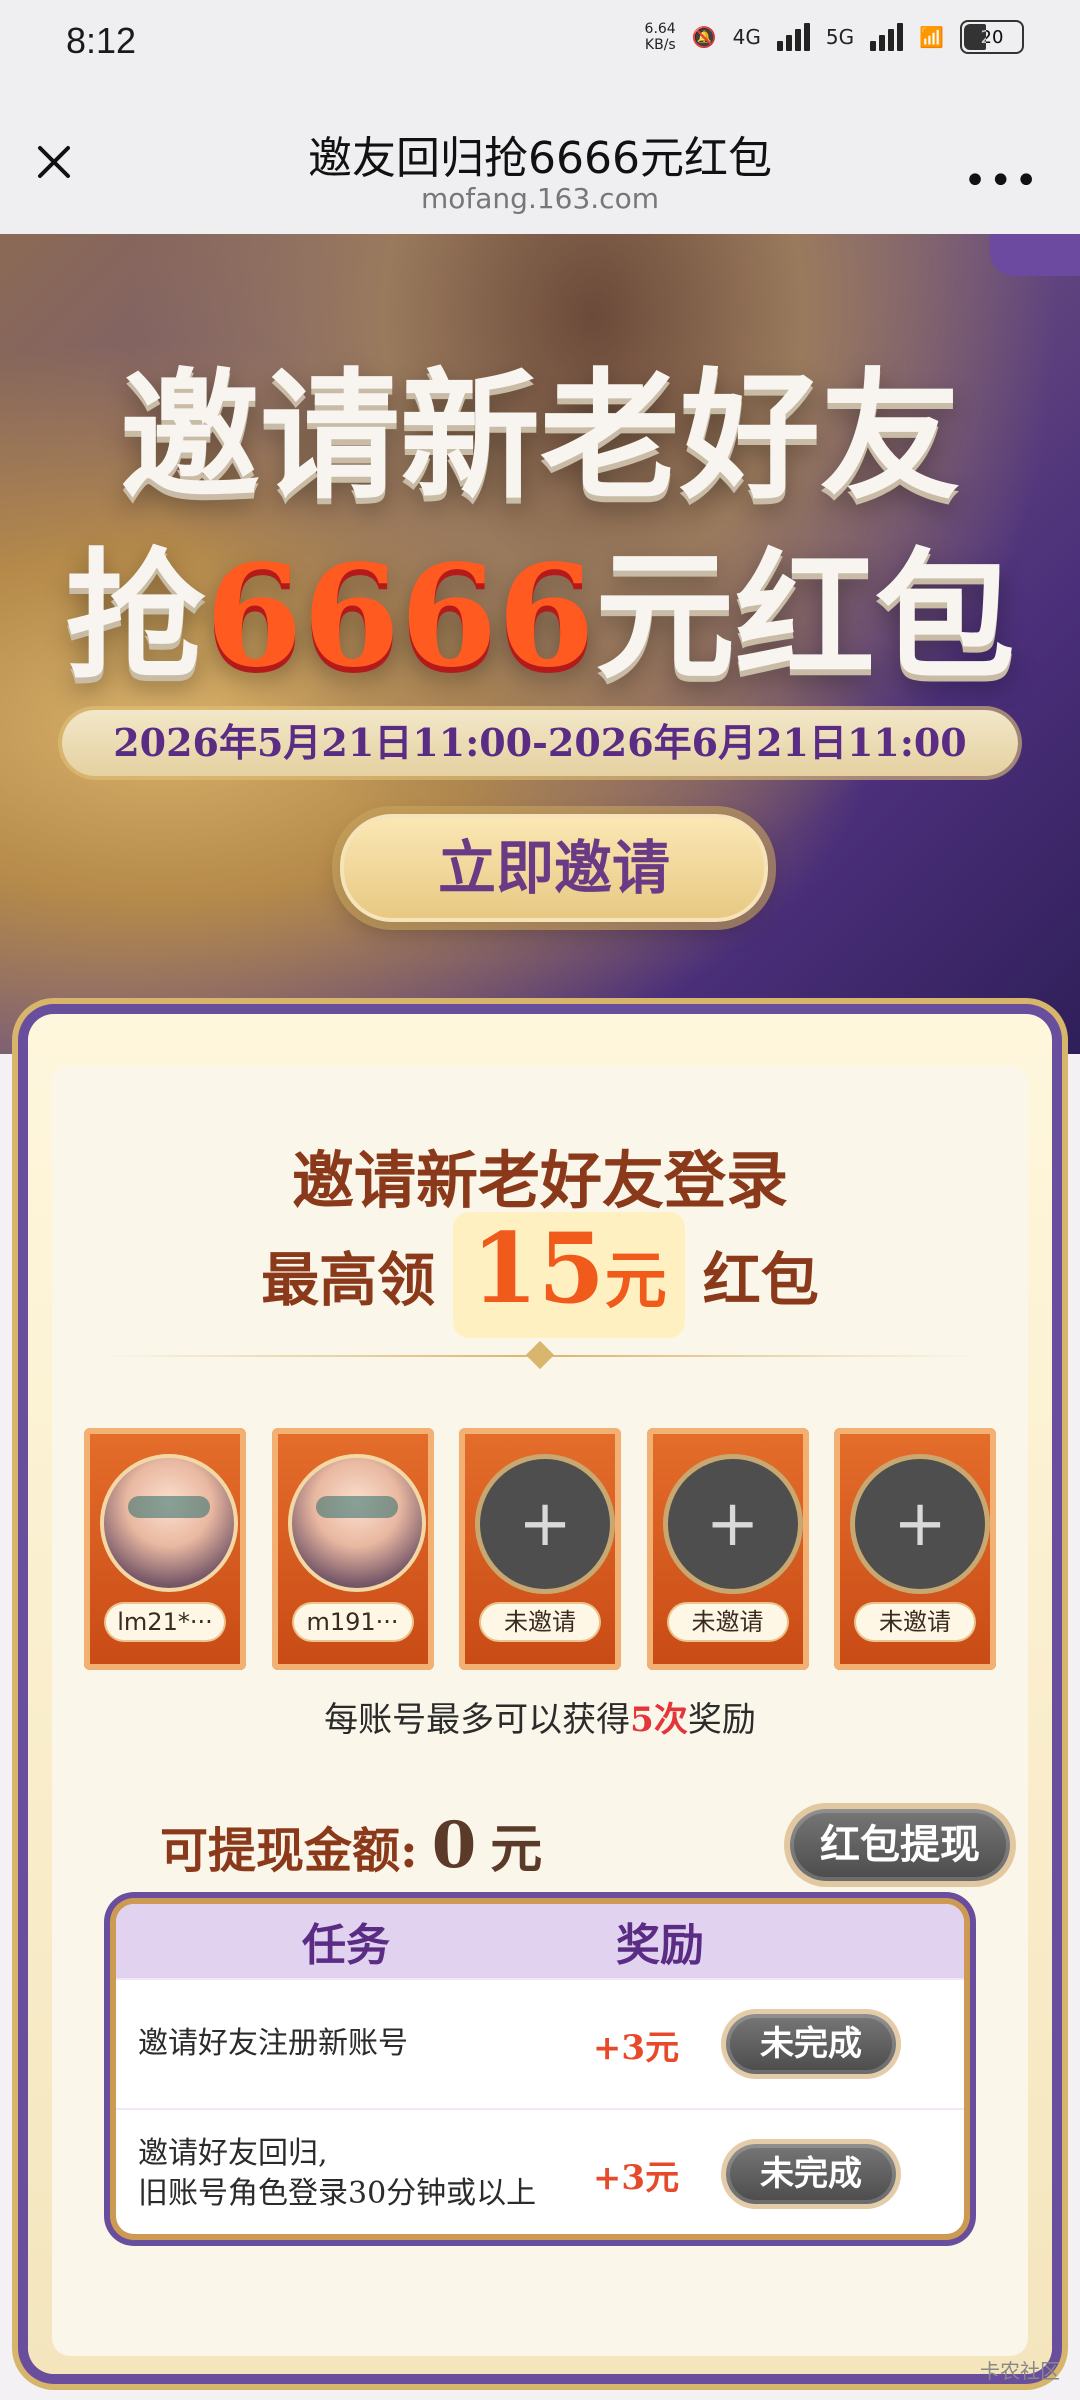 This screenshot has height=2400, width=1080. I want to click on event-date-range: 2026年5月21日11:00-2026年6月21日11:00, so click(540, 743).